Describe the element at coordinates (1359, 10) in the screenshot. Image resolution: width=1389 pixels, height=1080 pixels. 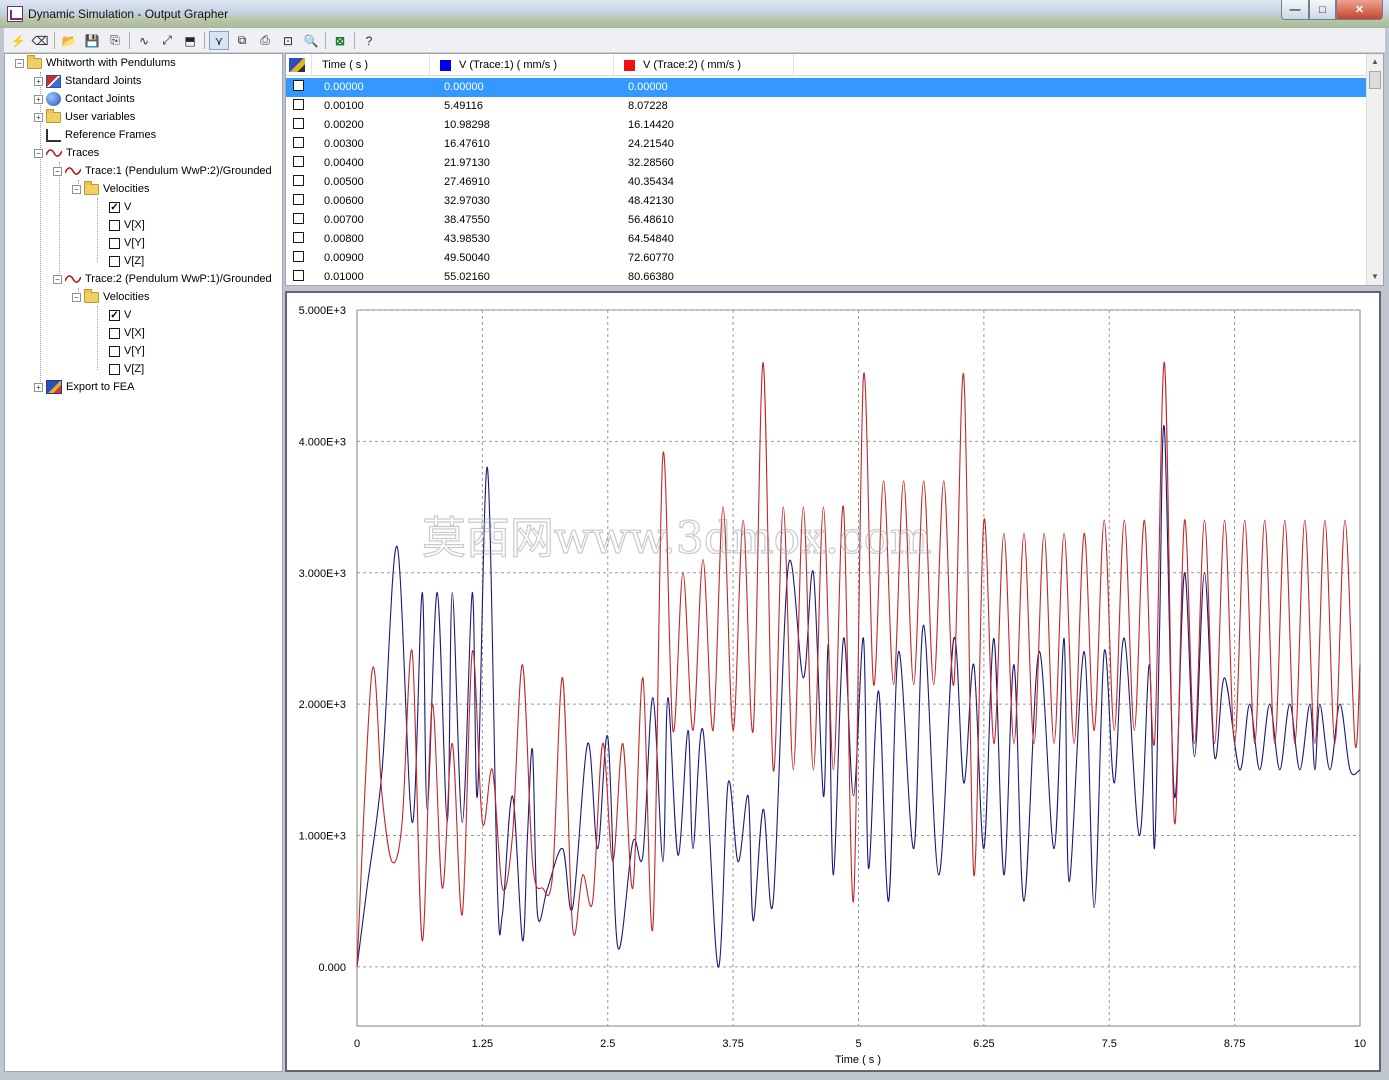
I see `close-button: ✕` at that location.